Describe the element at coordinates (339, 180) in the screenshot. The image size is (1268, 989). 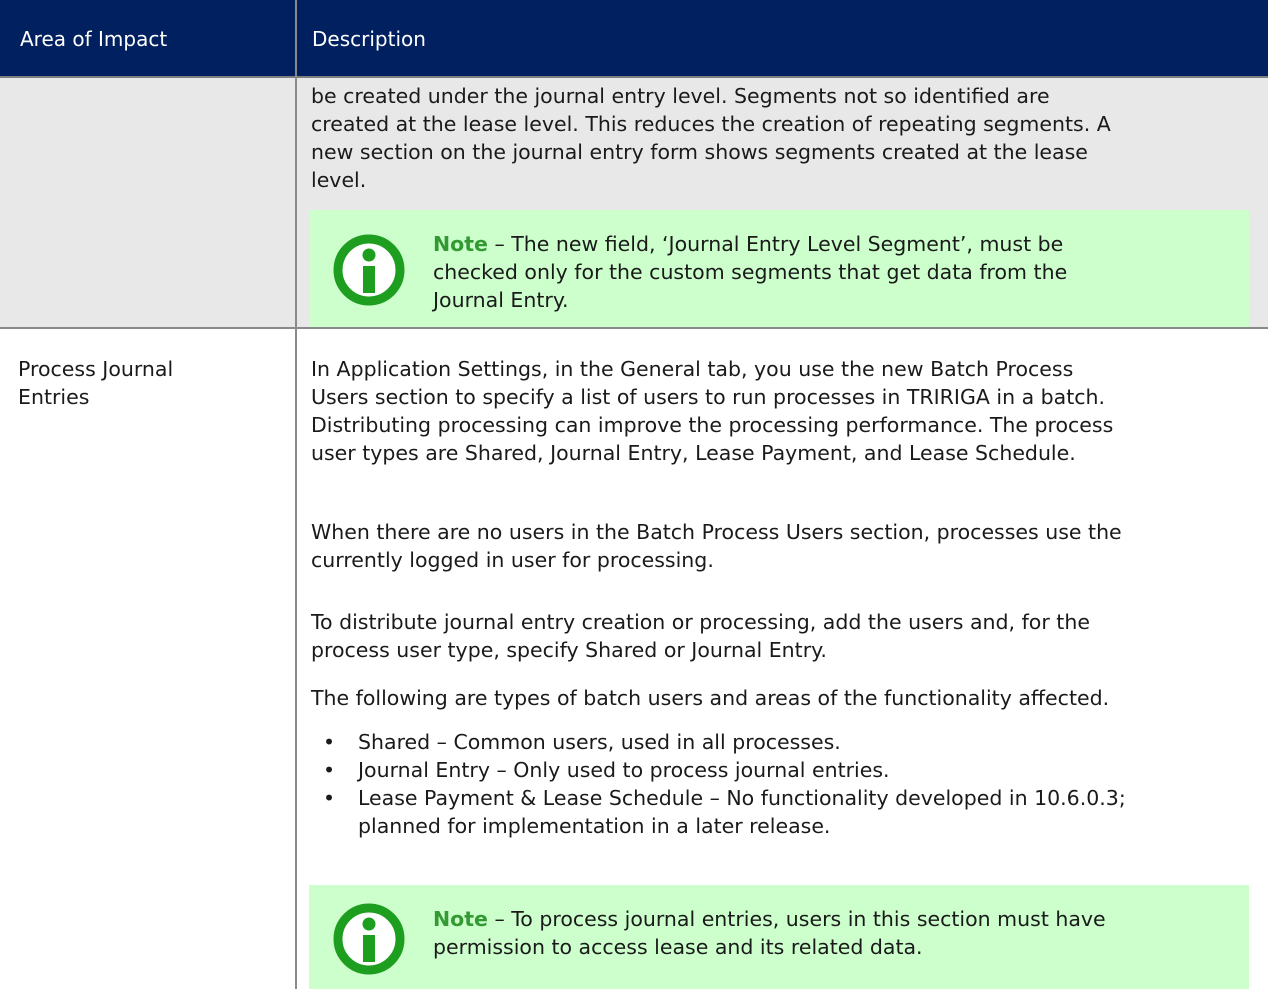
I see `text-line: level.` at that location.